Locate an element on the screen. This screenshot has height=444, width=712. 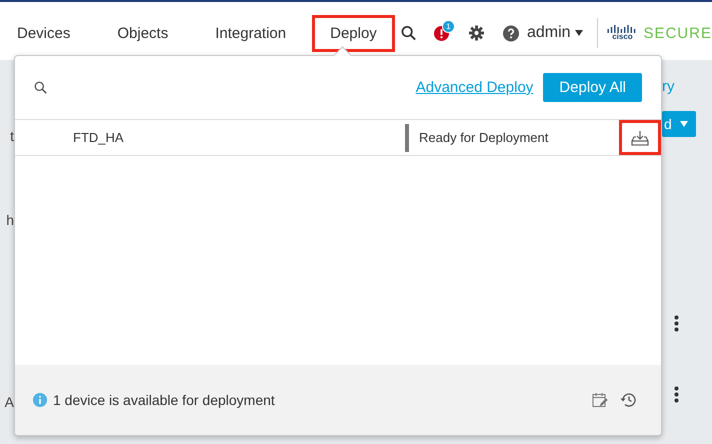
nav-tab: Deploy is located at coordinates (353, 33).